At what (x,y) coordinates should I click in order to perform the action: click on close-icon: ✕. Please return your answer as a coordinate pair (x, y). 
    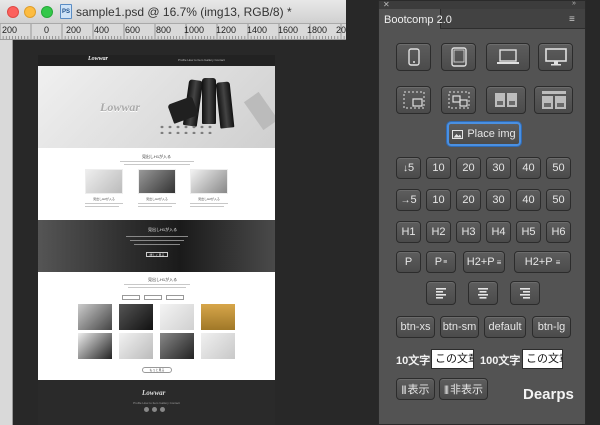
    Looking at the image, I should click on (386, 4).